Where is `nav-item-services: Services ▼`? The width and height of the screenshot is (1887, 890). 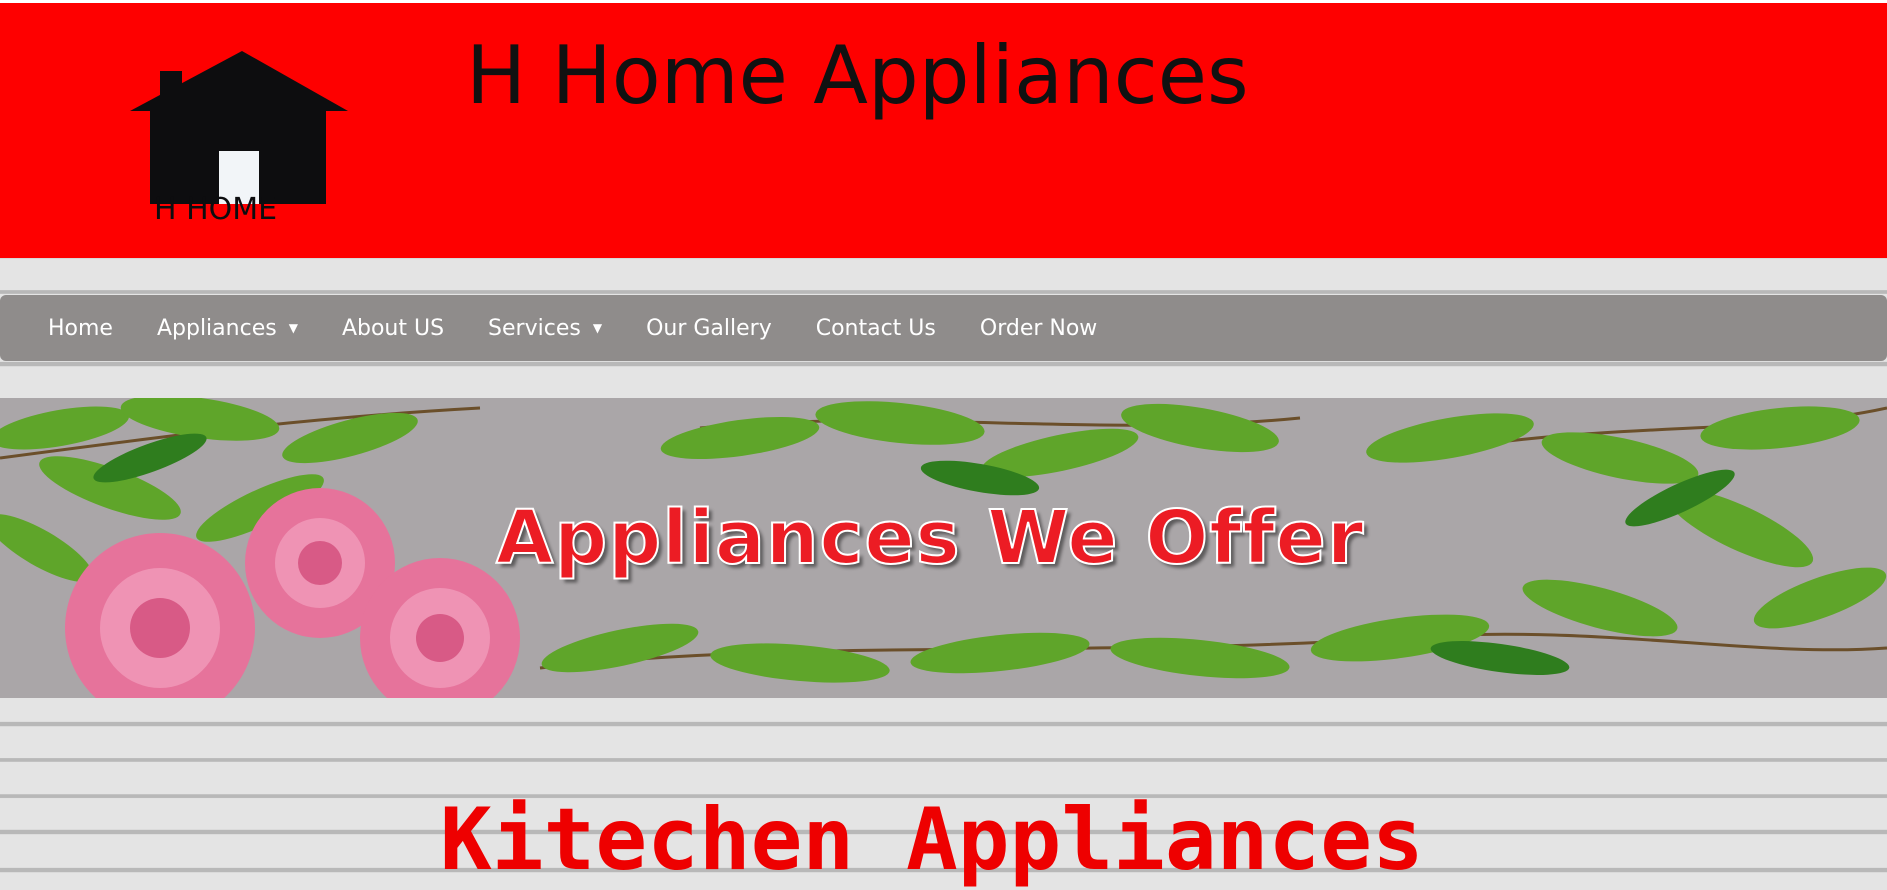
nav-item-services: Services ▼ is located at coordinates (545, 328).